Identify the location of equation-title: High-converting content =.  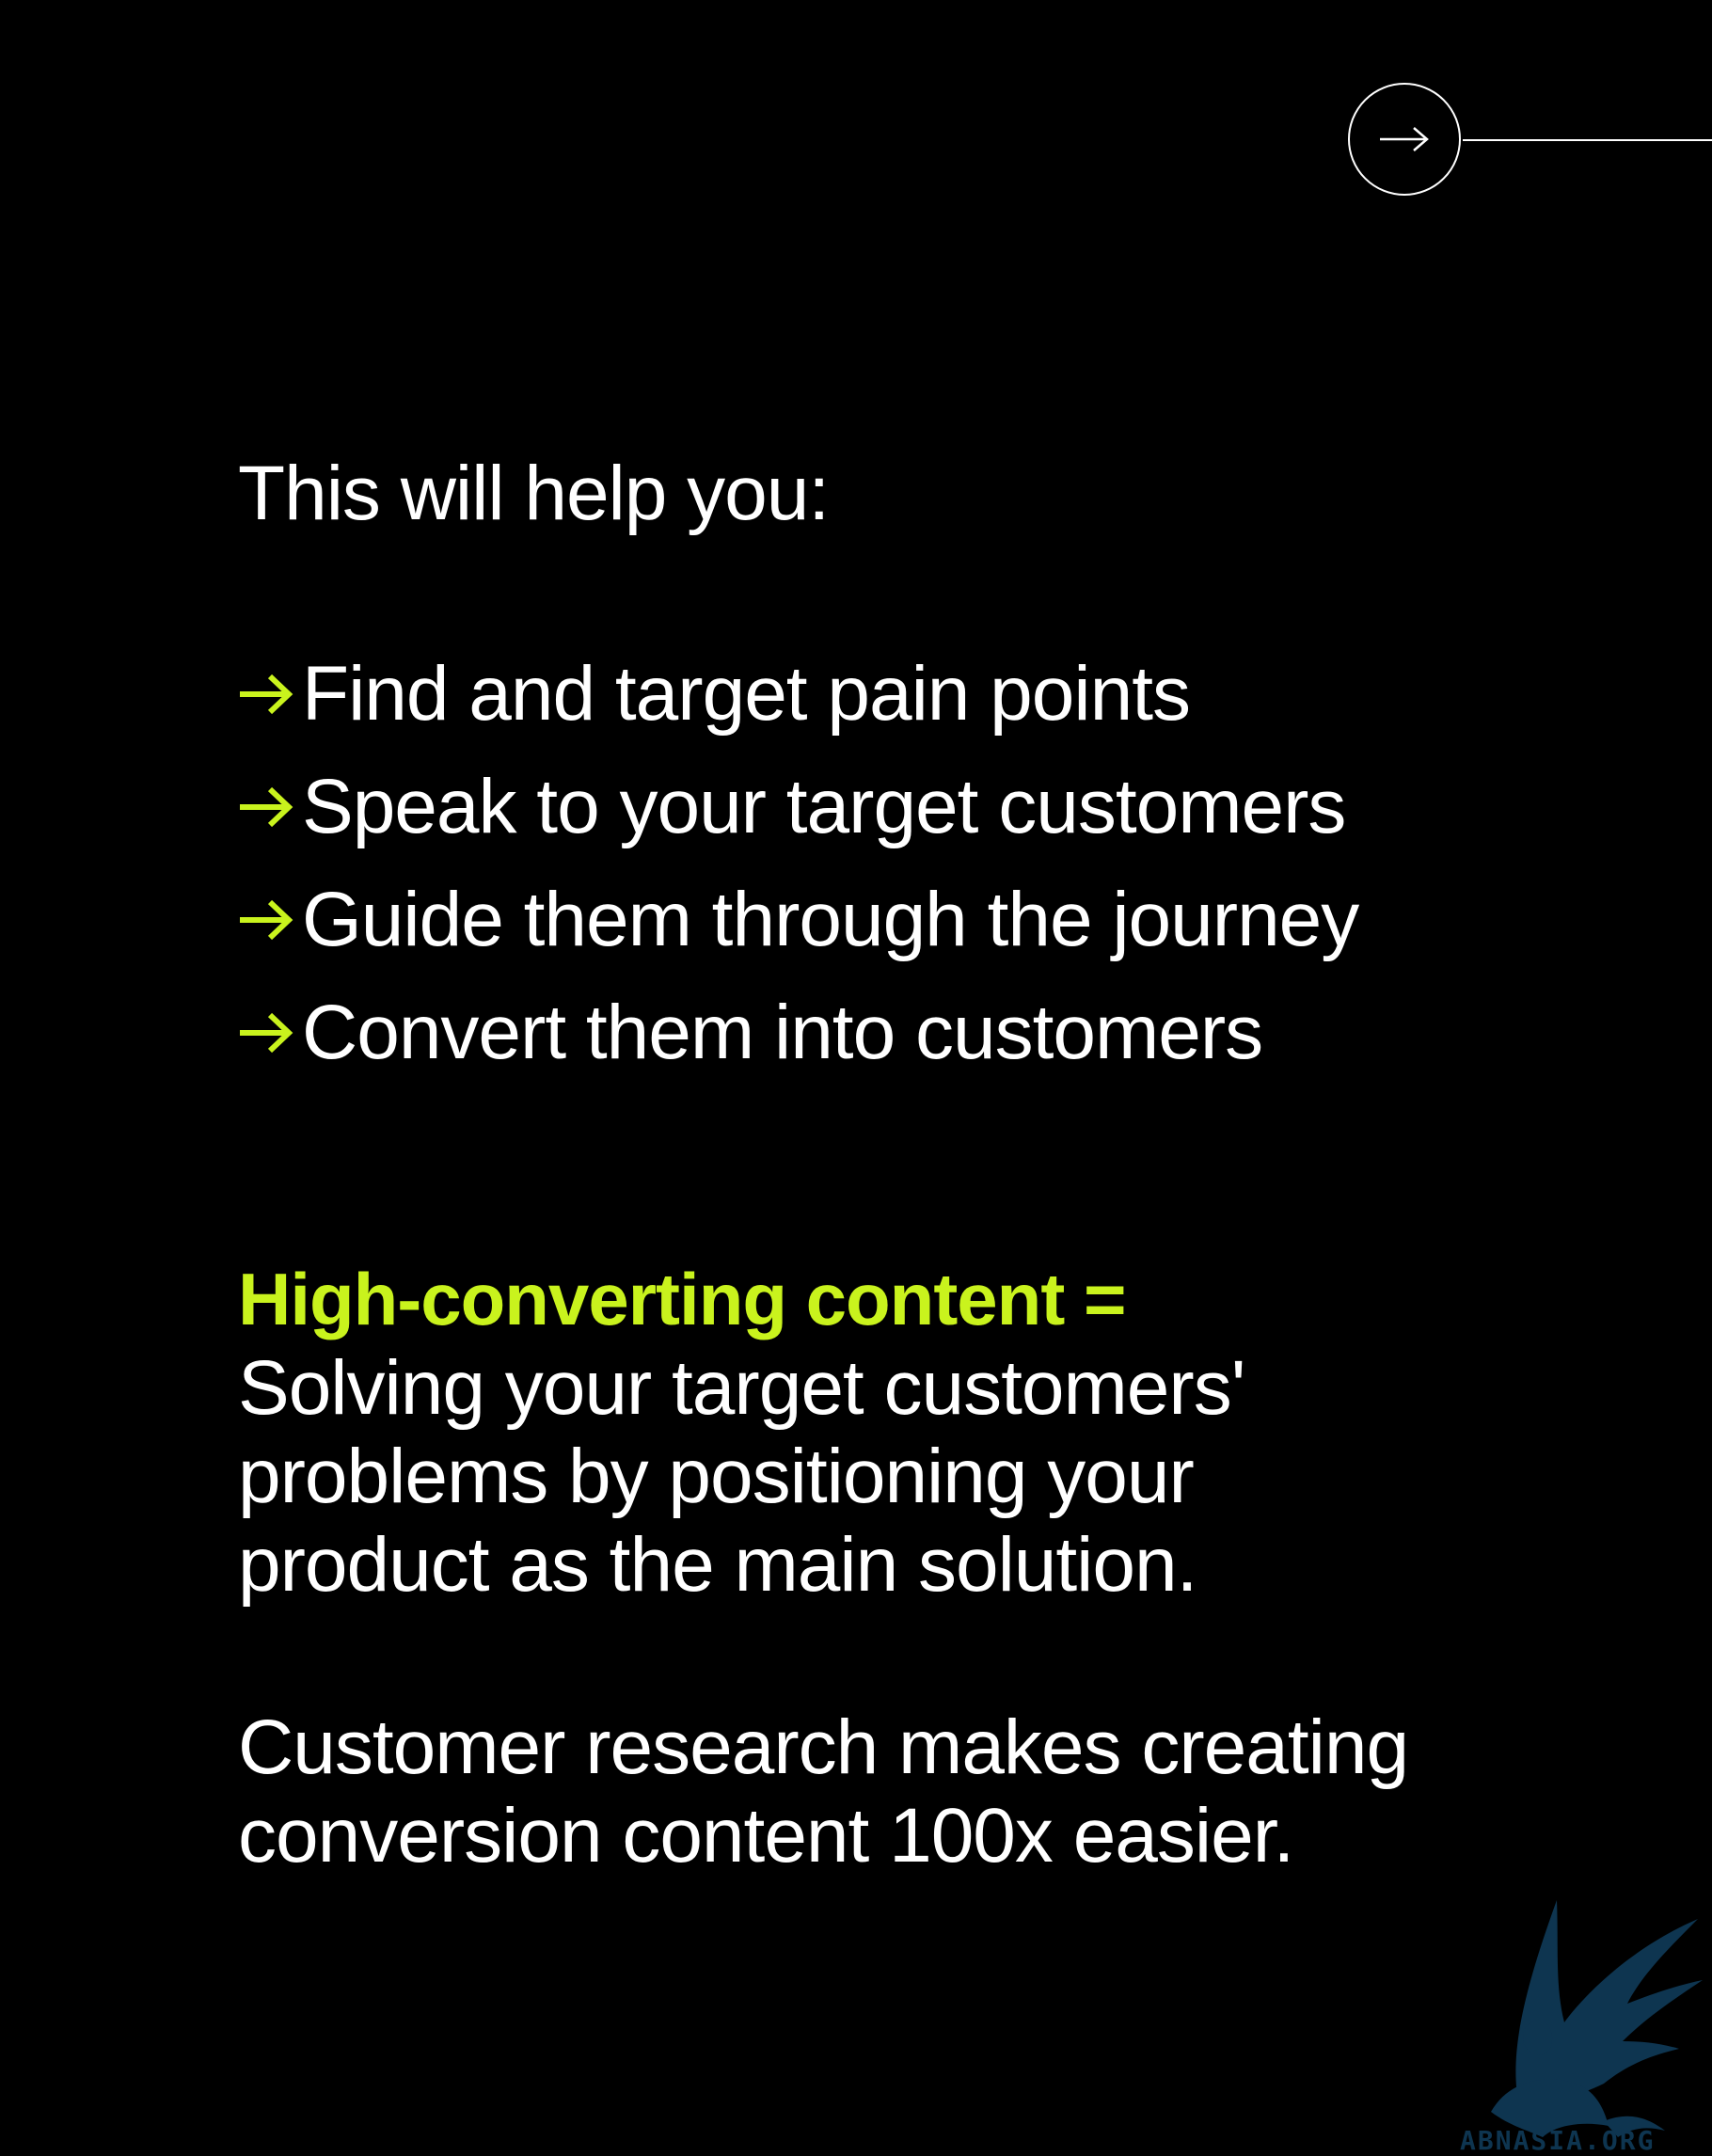
(682, 1299).